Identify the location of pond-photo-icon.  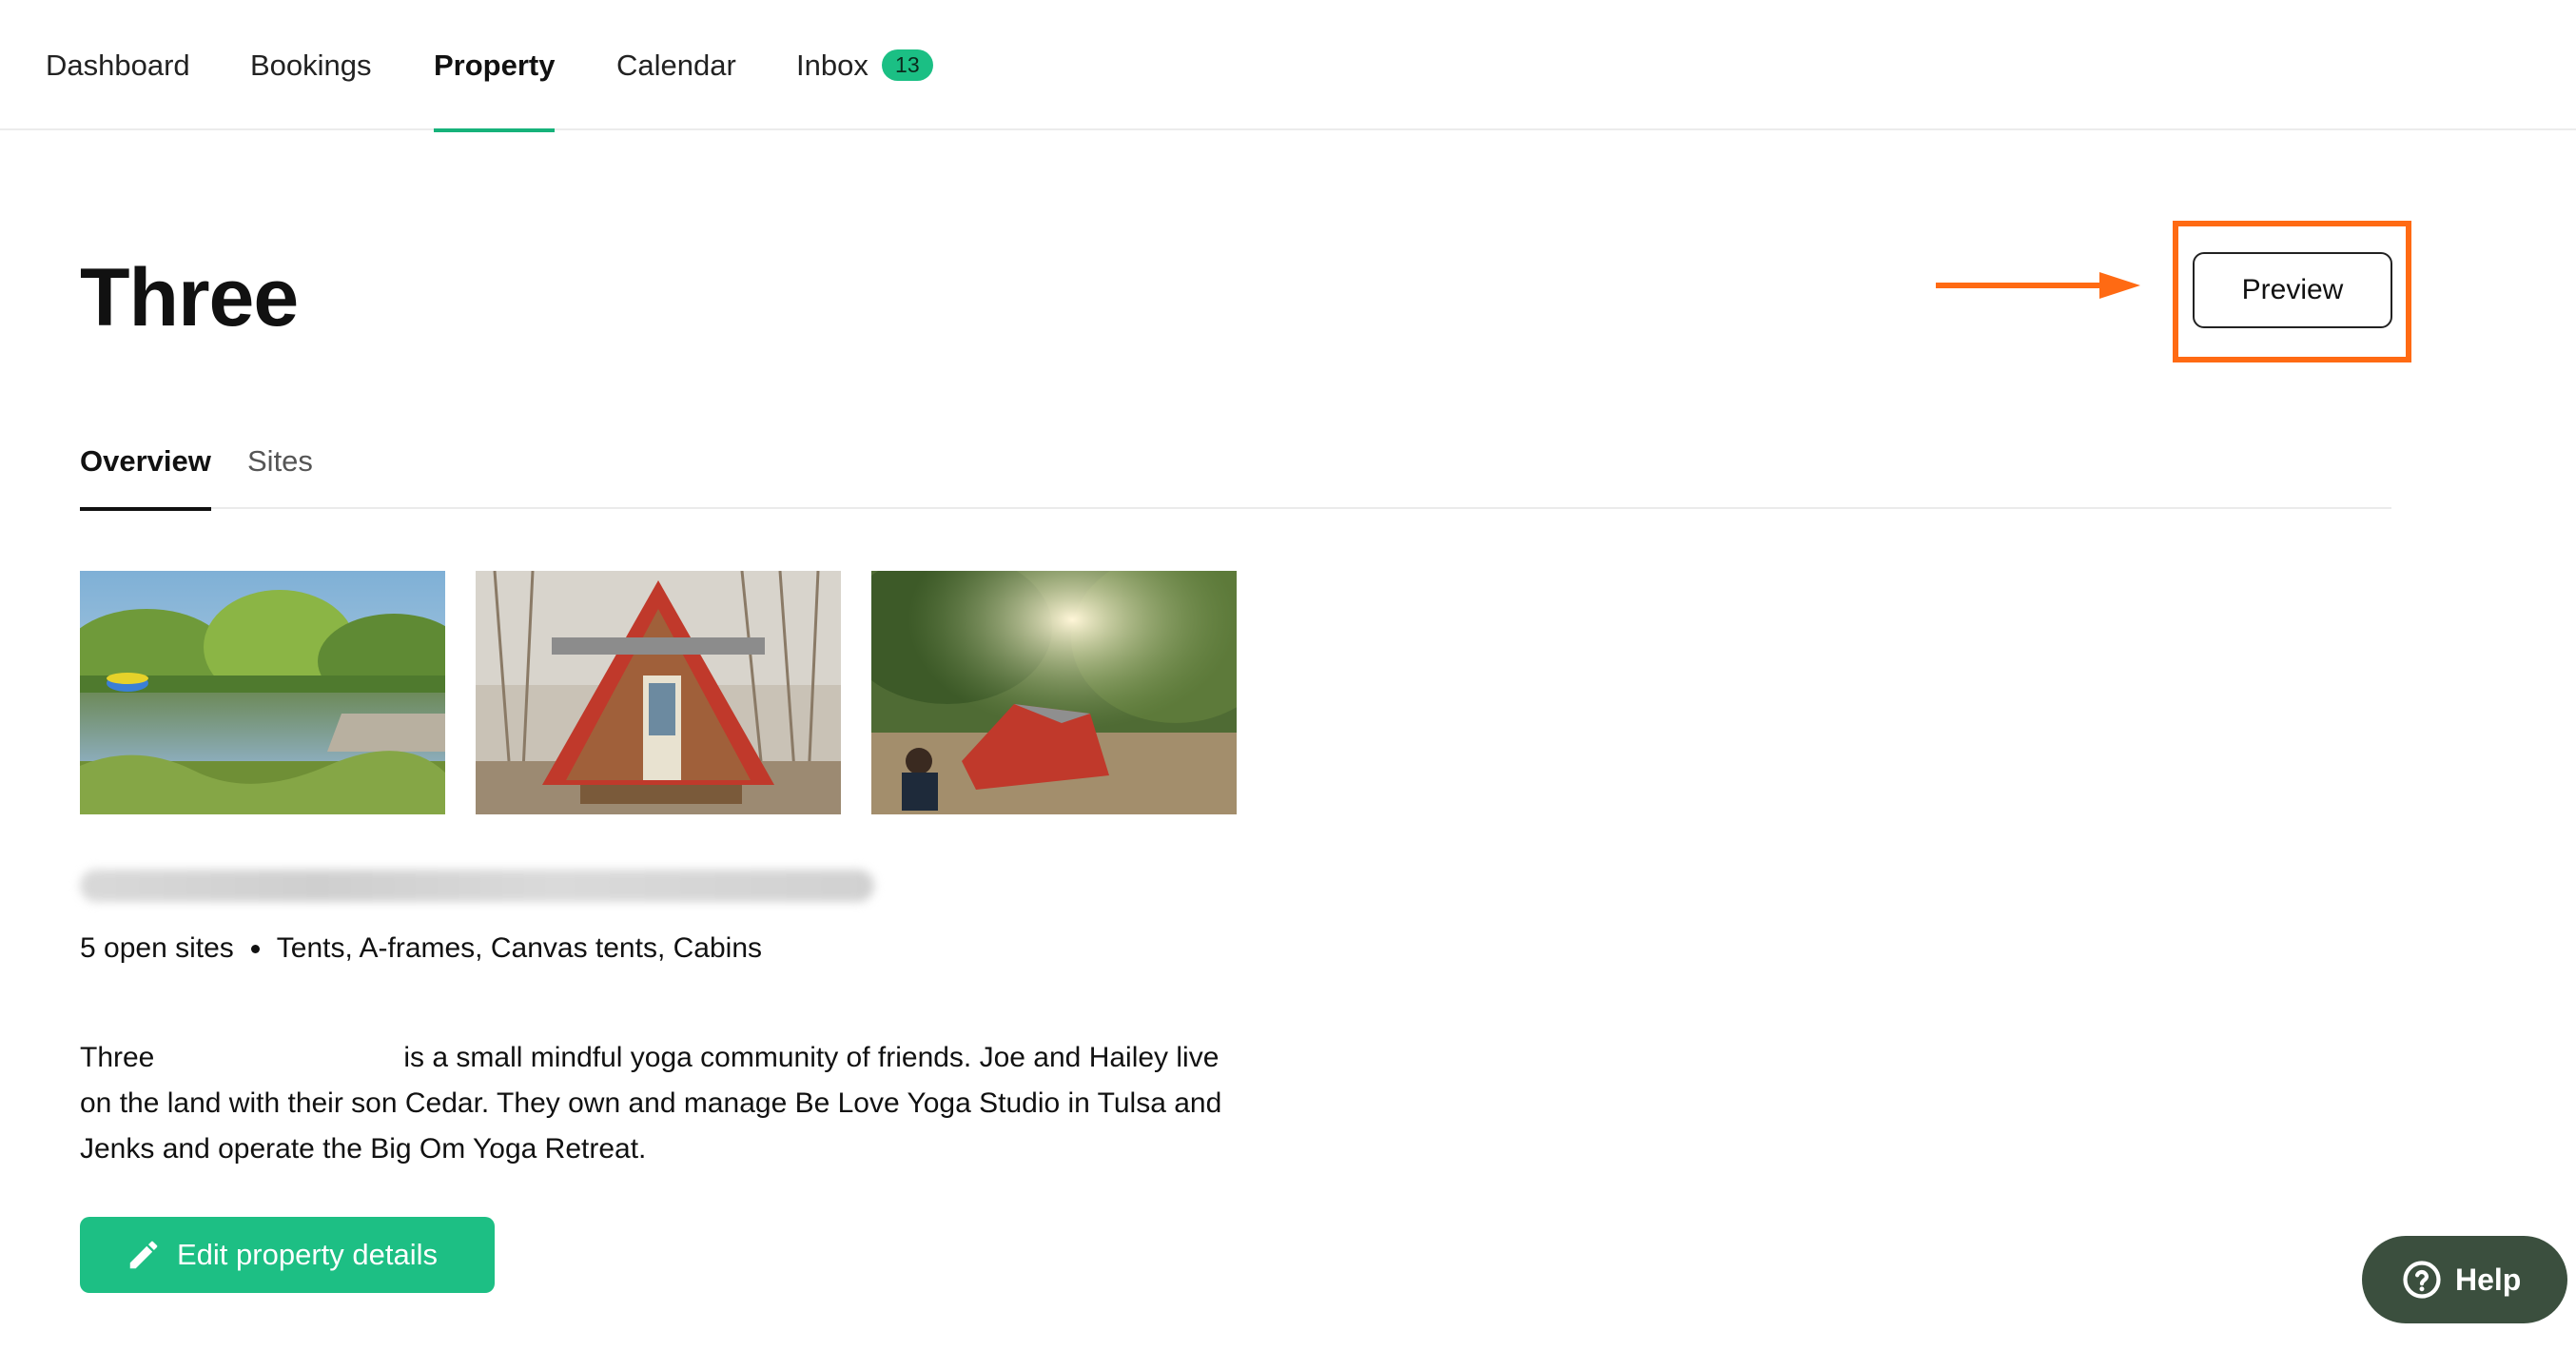
(262, 692).